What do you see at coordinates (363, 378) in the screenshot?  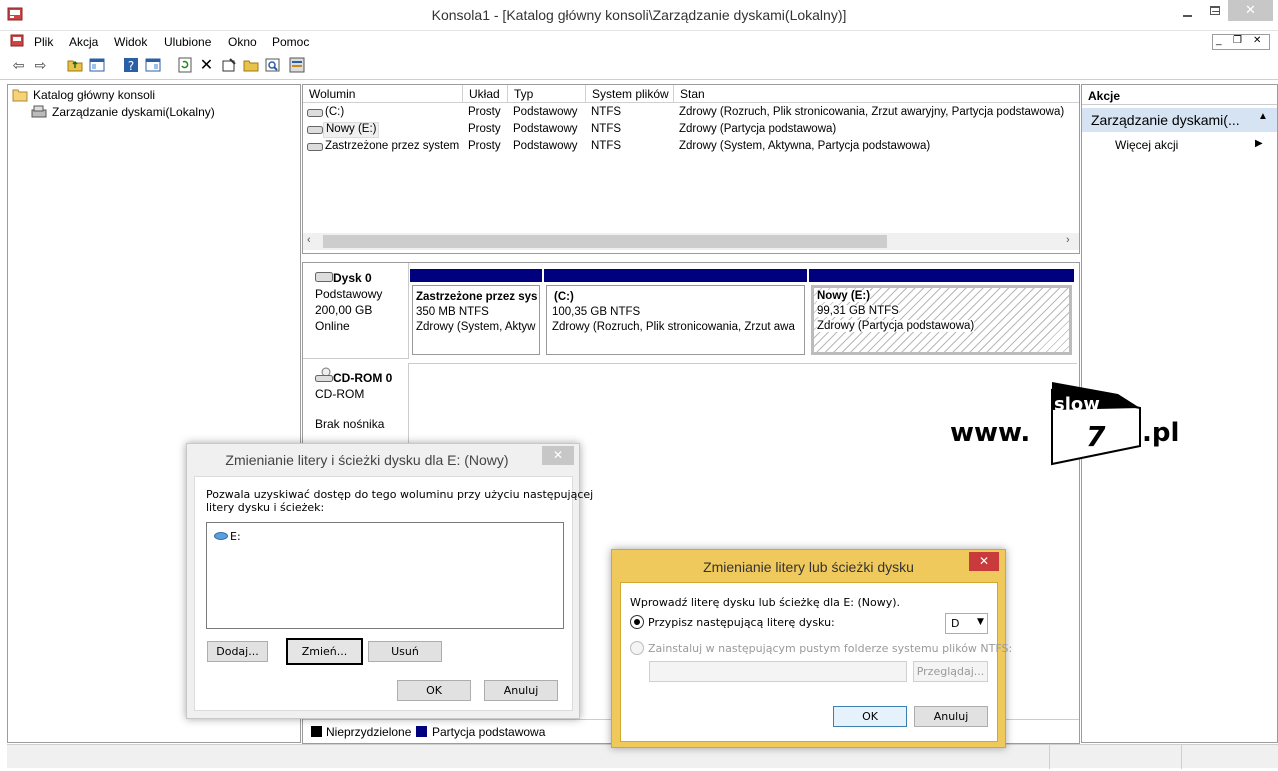 I see `cdrom-name: CD-ROM 0` at bounding box center [363, 378].